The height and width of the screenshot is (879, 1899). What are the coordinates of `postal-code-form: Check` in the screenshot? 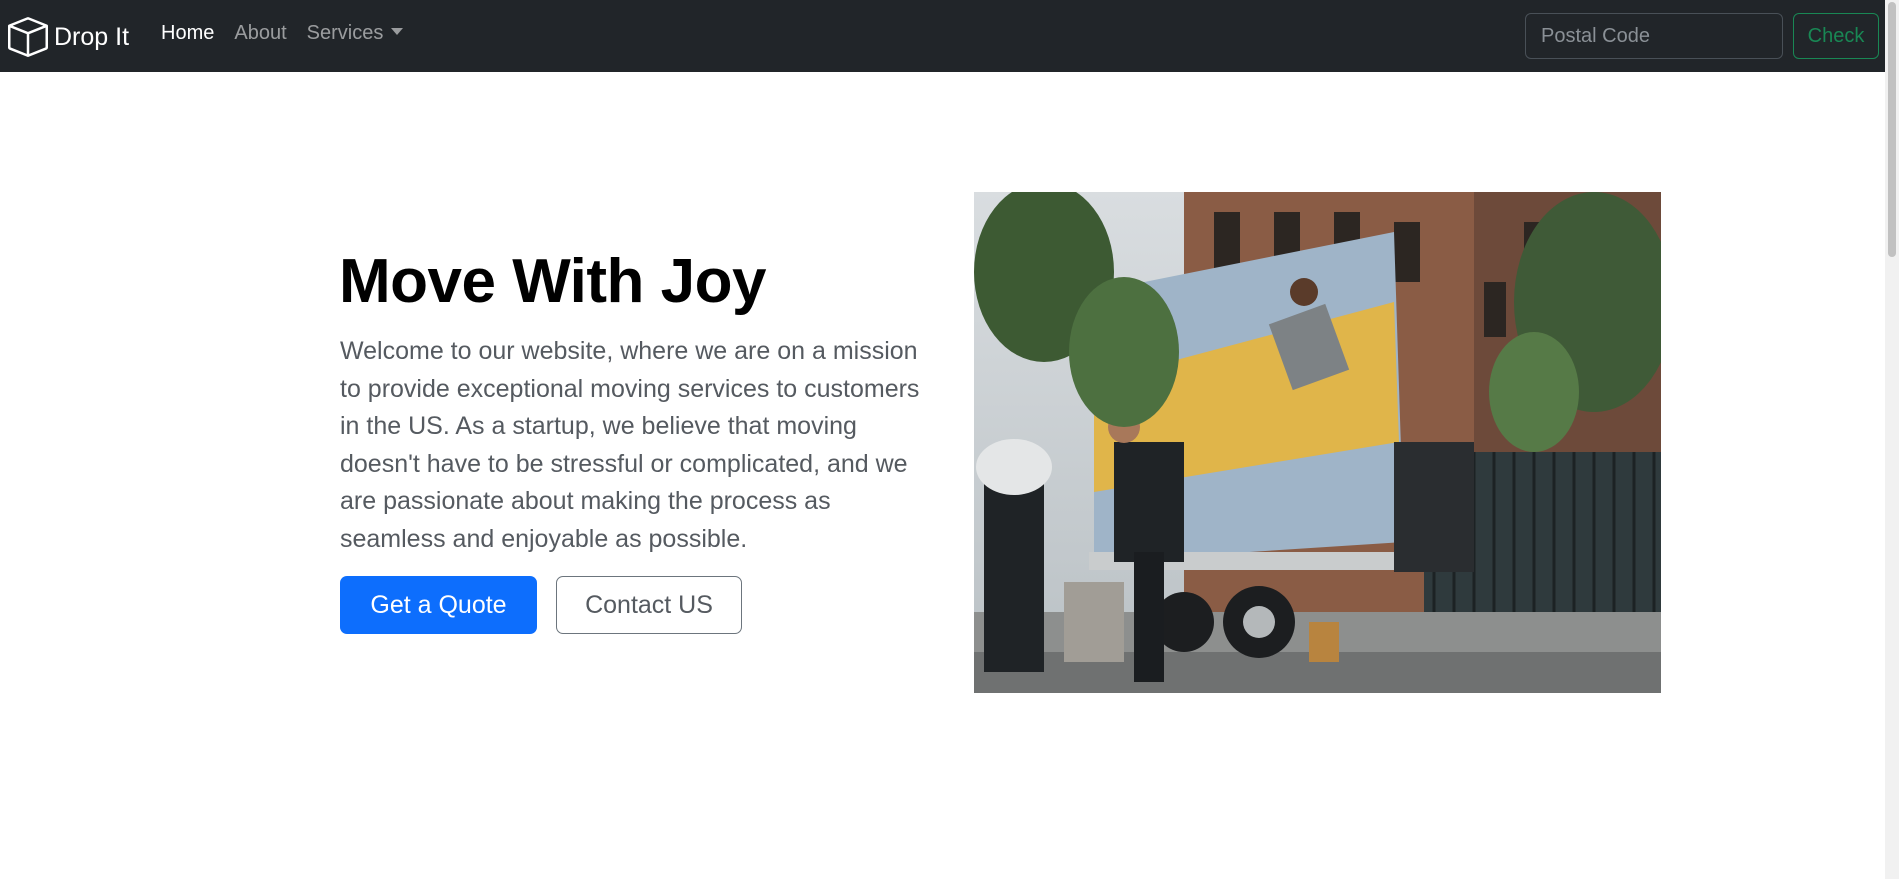 It's located at (1702, 36).